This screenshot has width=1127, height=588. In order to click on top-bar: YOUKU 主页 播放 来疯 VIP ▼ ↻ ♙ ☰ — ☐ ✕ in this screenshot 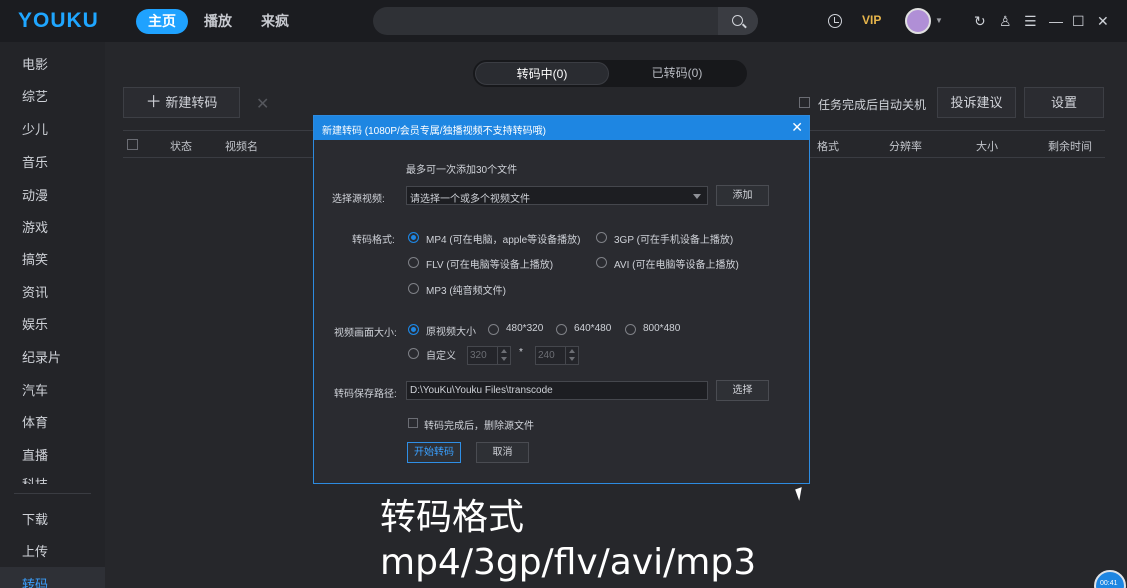, I will do `click(563, 21)`.